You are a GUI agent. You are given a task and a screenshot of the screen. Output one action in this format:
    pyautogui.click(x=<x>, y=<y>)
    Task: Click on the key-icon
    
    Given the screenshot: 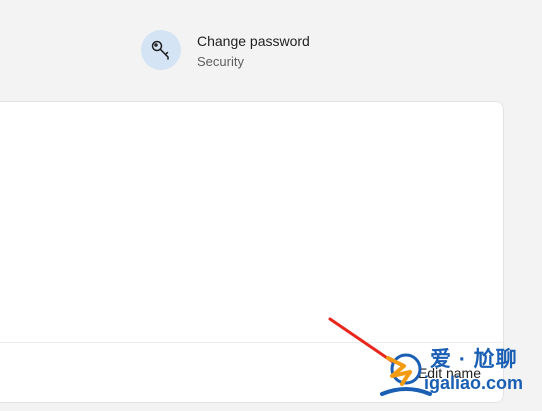 What is the action you would take?
    pyautogui.click(x=160, y=50)
    